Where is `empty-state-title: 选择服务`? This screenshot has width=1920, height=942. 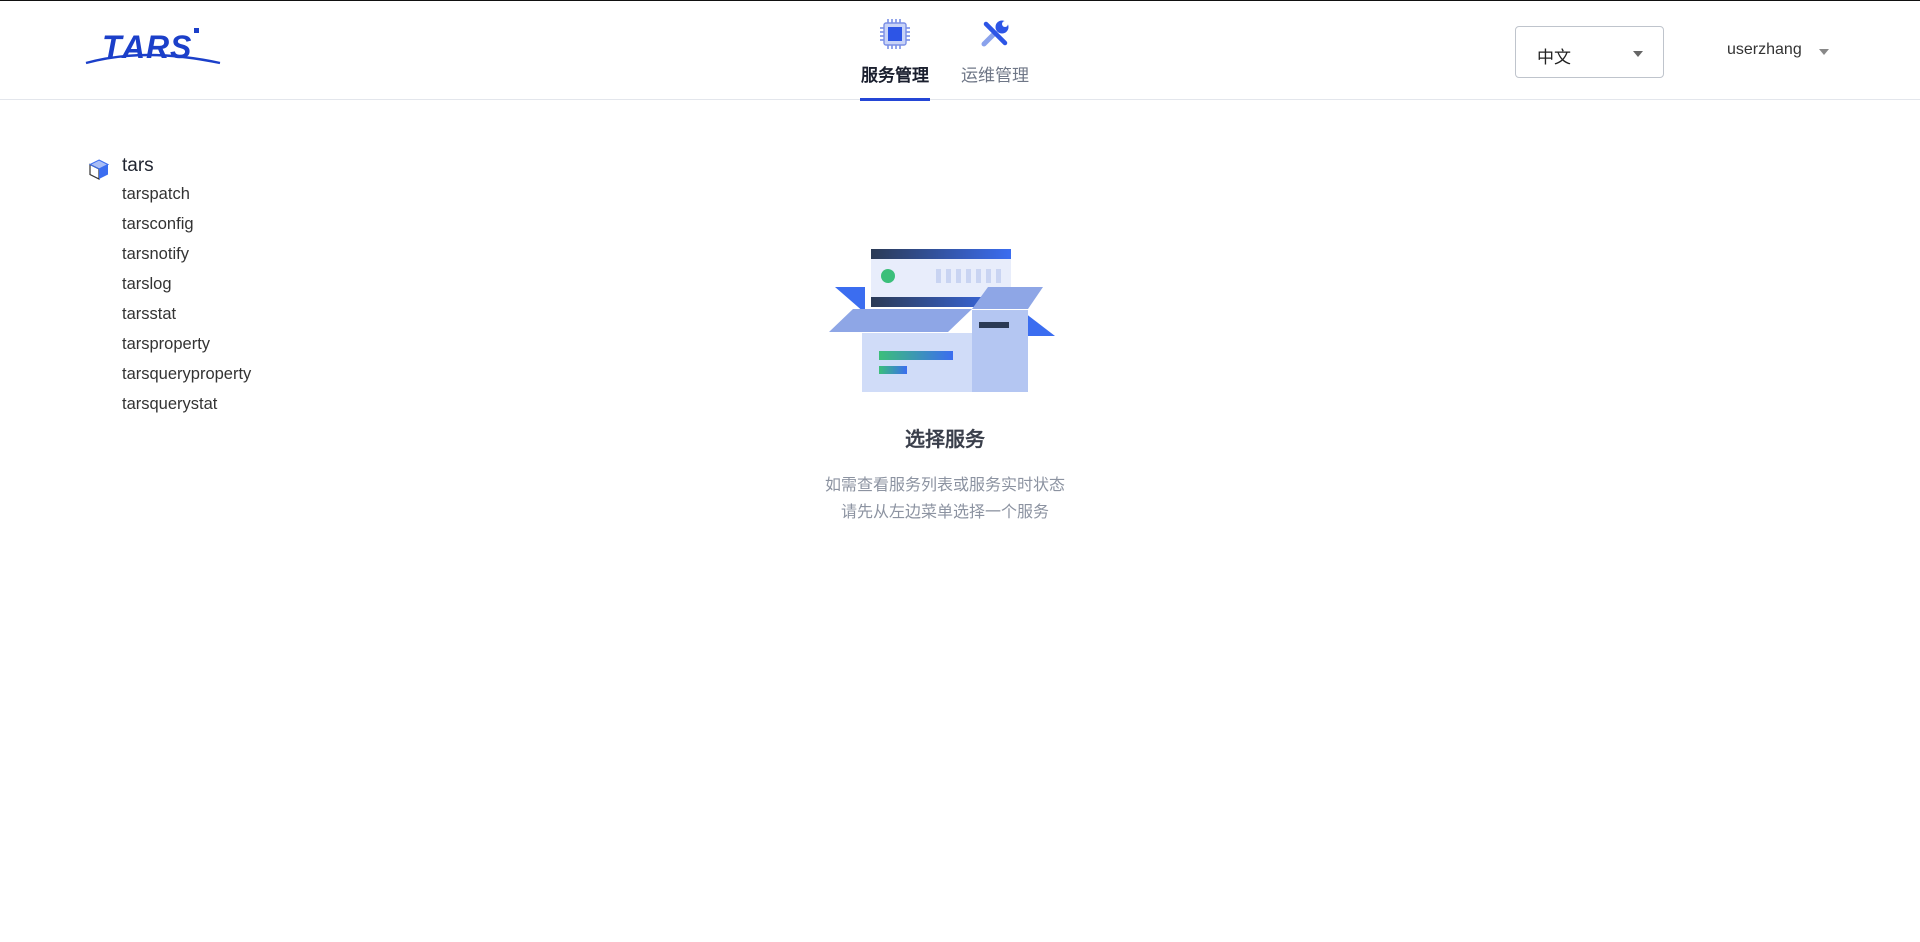 empty-state-title: 选择服务 is located at coordinates (945, 440).